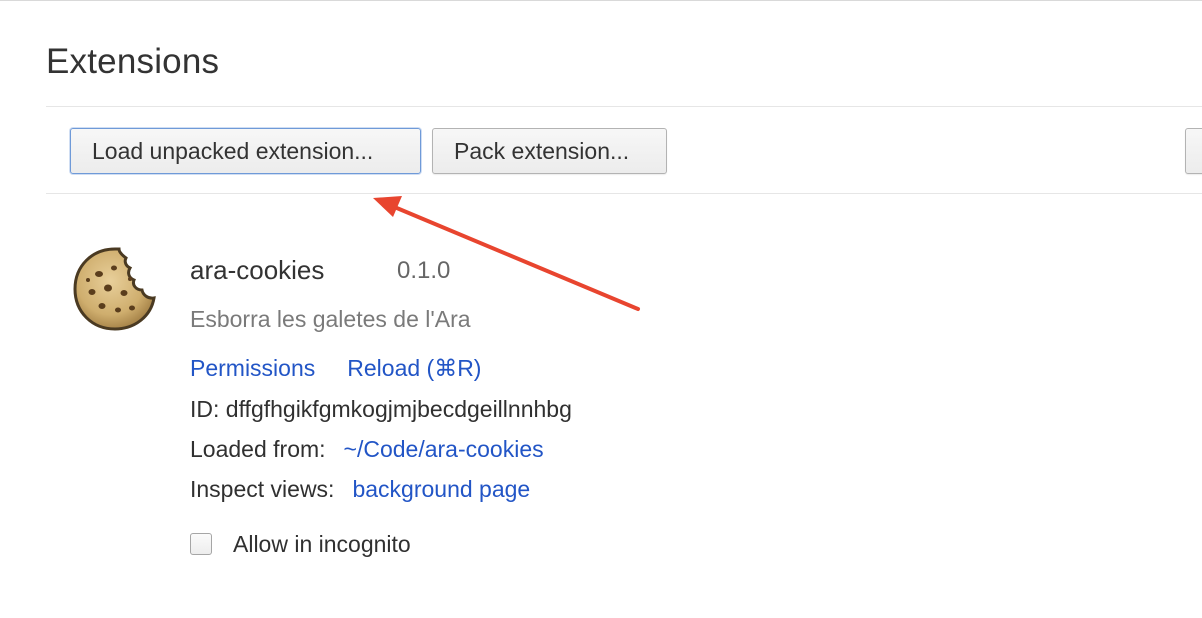 This screenshot has height=618, width=1202. Describe the element at coordinates (624, 106) in the screenshot. I see `header-divider` at that location.